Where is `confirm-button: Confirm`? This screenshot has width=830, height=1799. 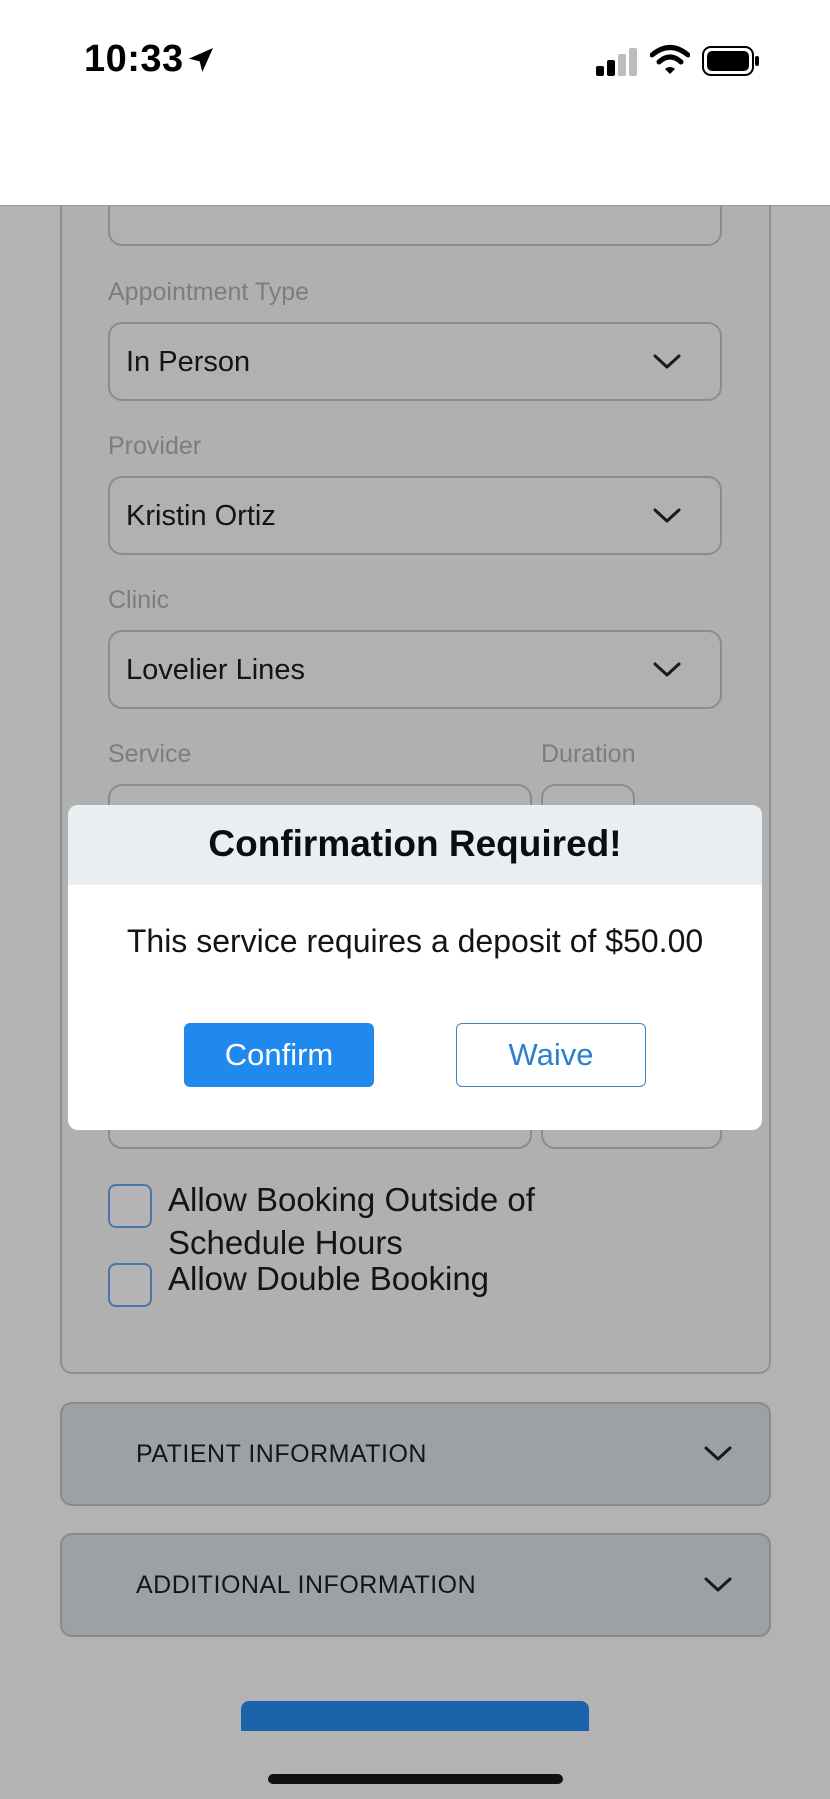 confirm-button: Confirm is located at coordinates (279, 1055).